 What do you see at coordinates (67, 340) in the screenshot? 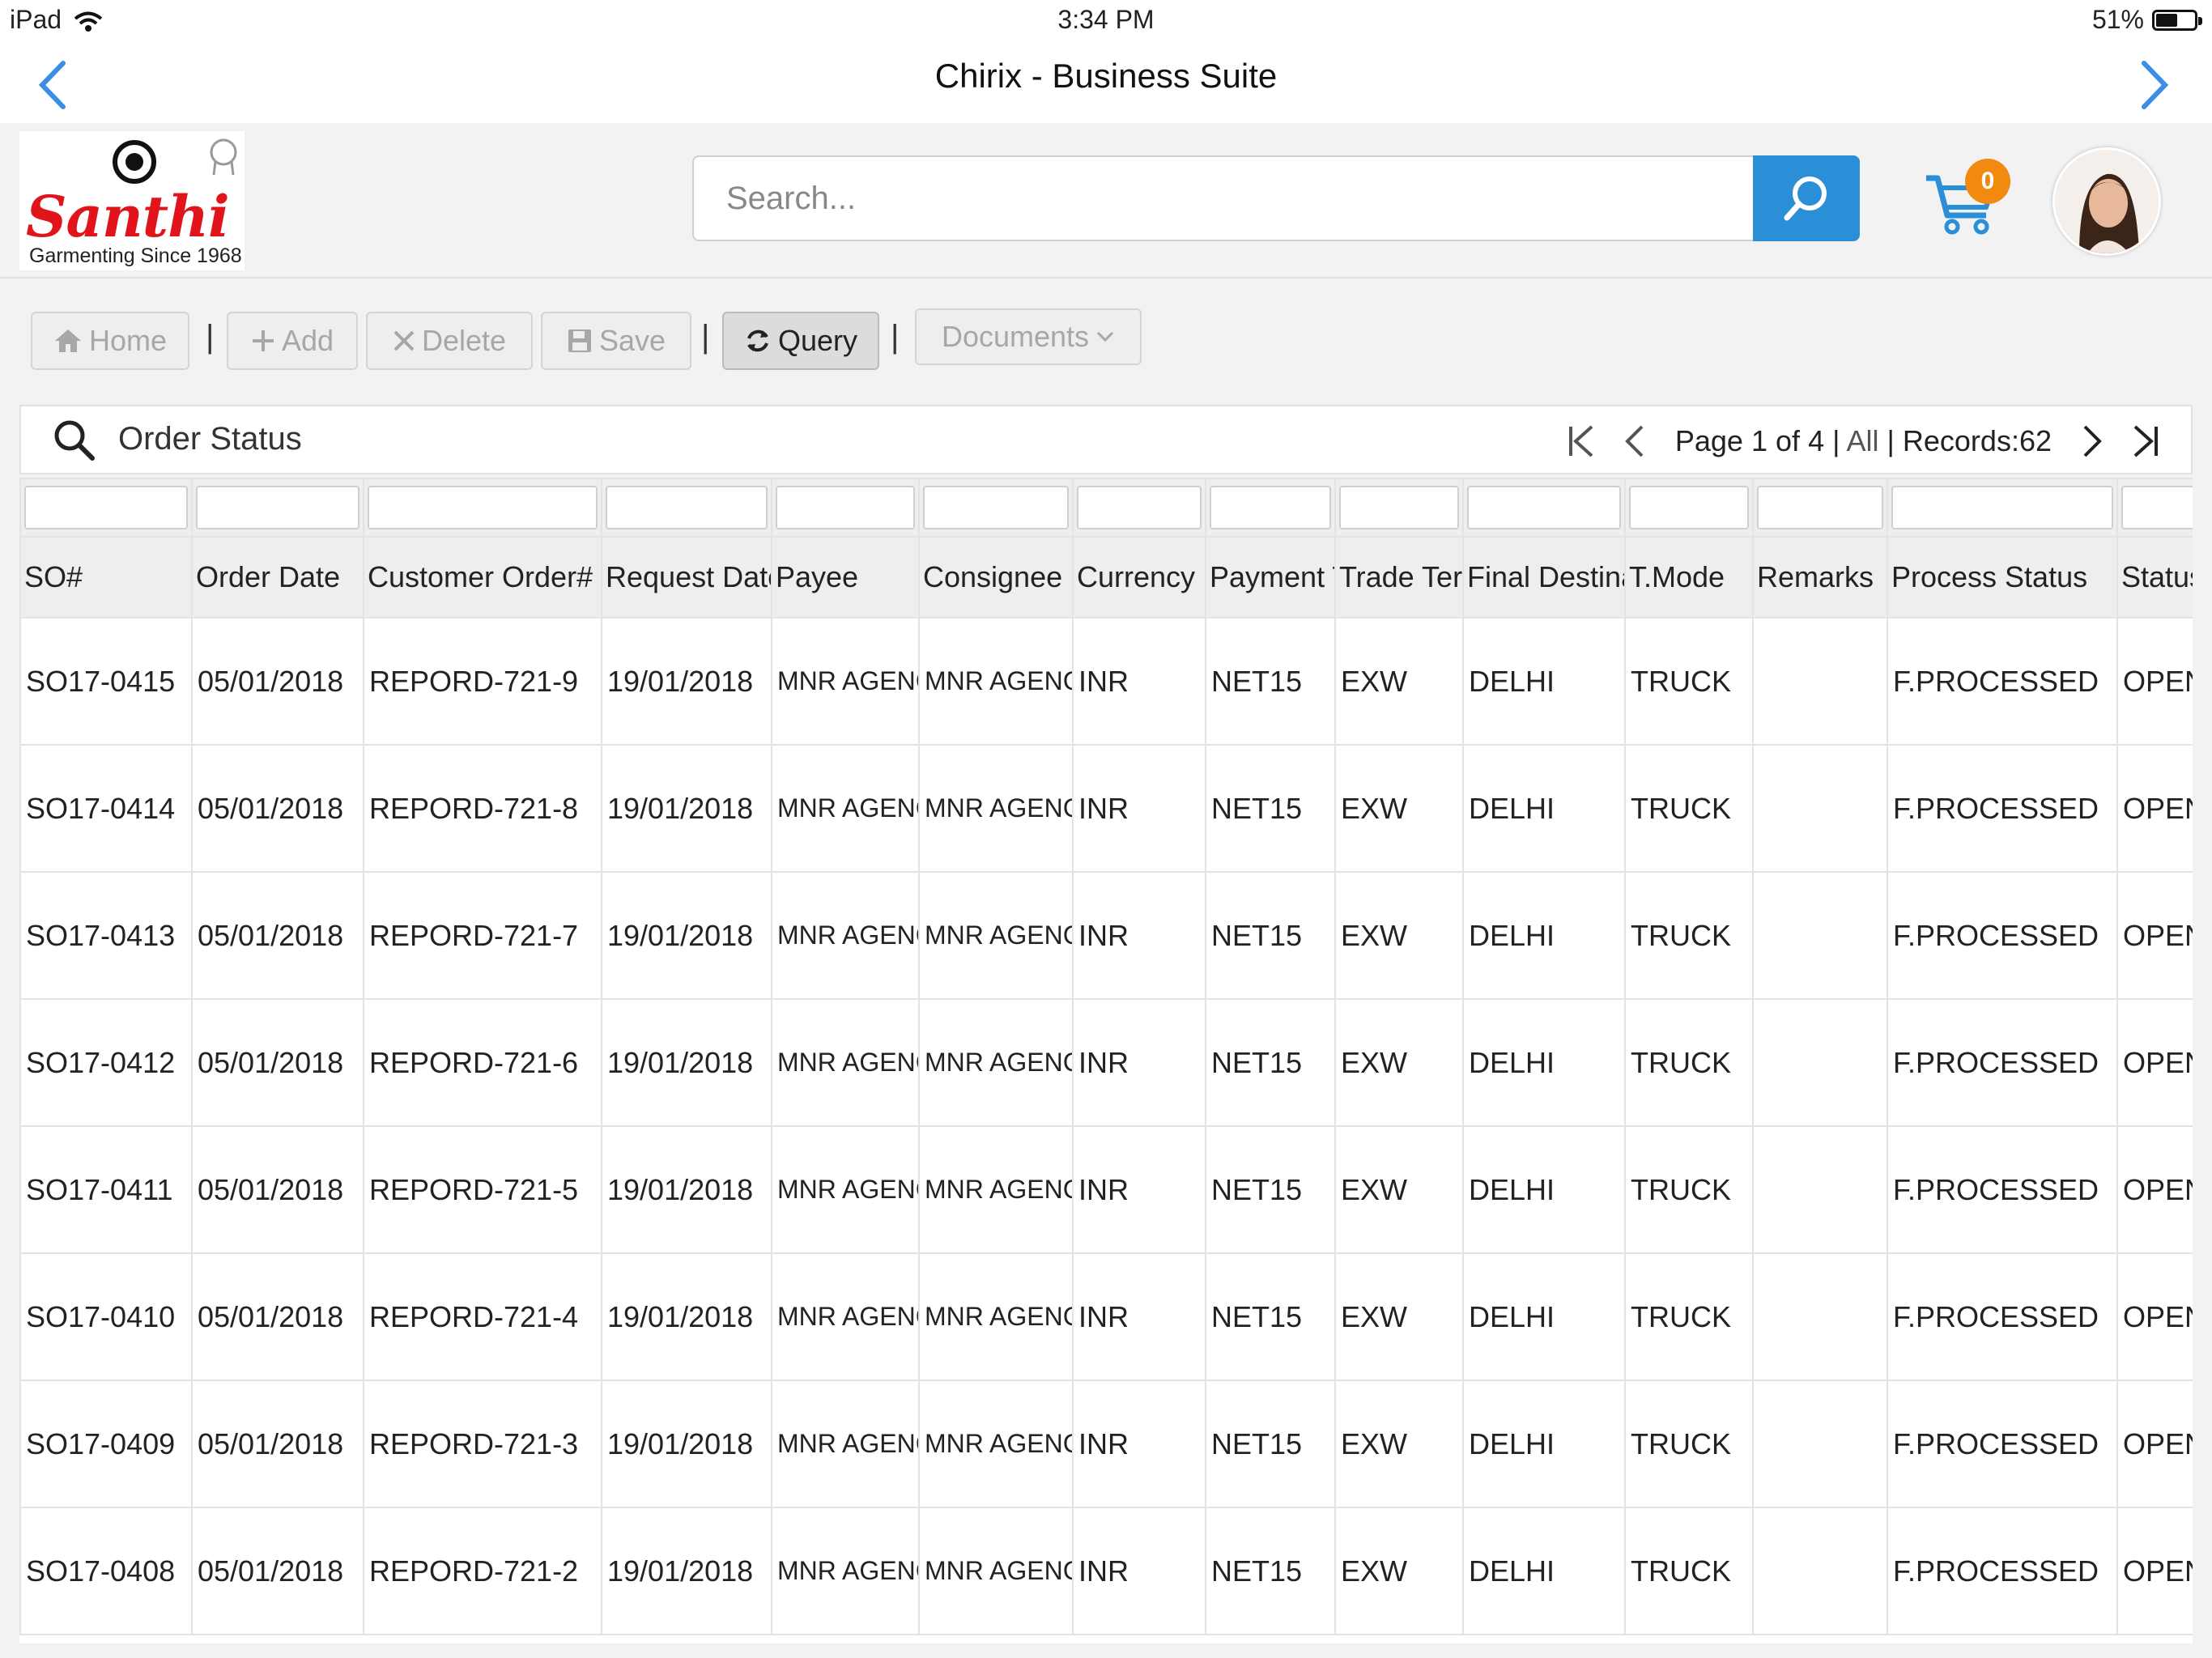
I see `home-icon` at bounding box center [67, 340].